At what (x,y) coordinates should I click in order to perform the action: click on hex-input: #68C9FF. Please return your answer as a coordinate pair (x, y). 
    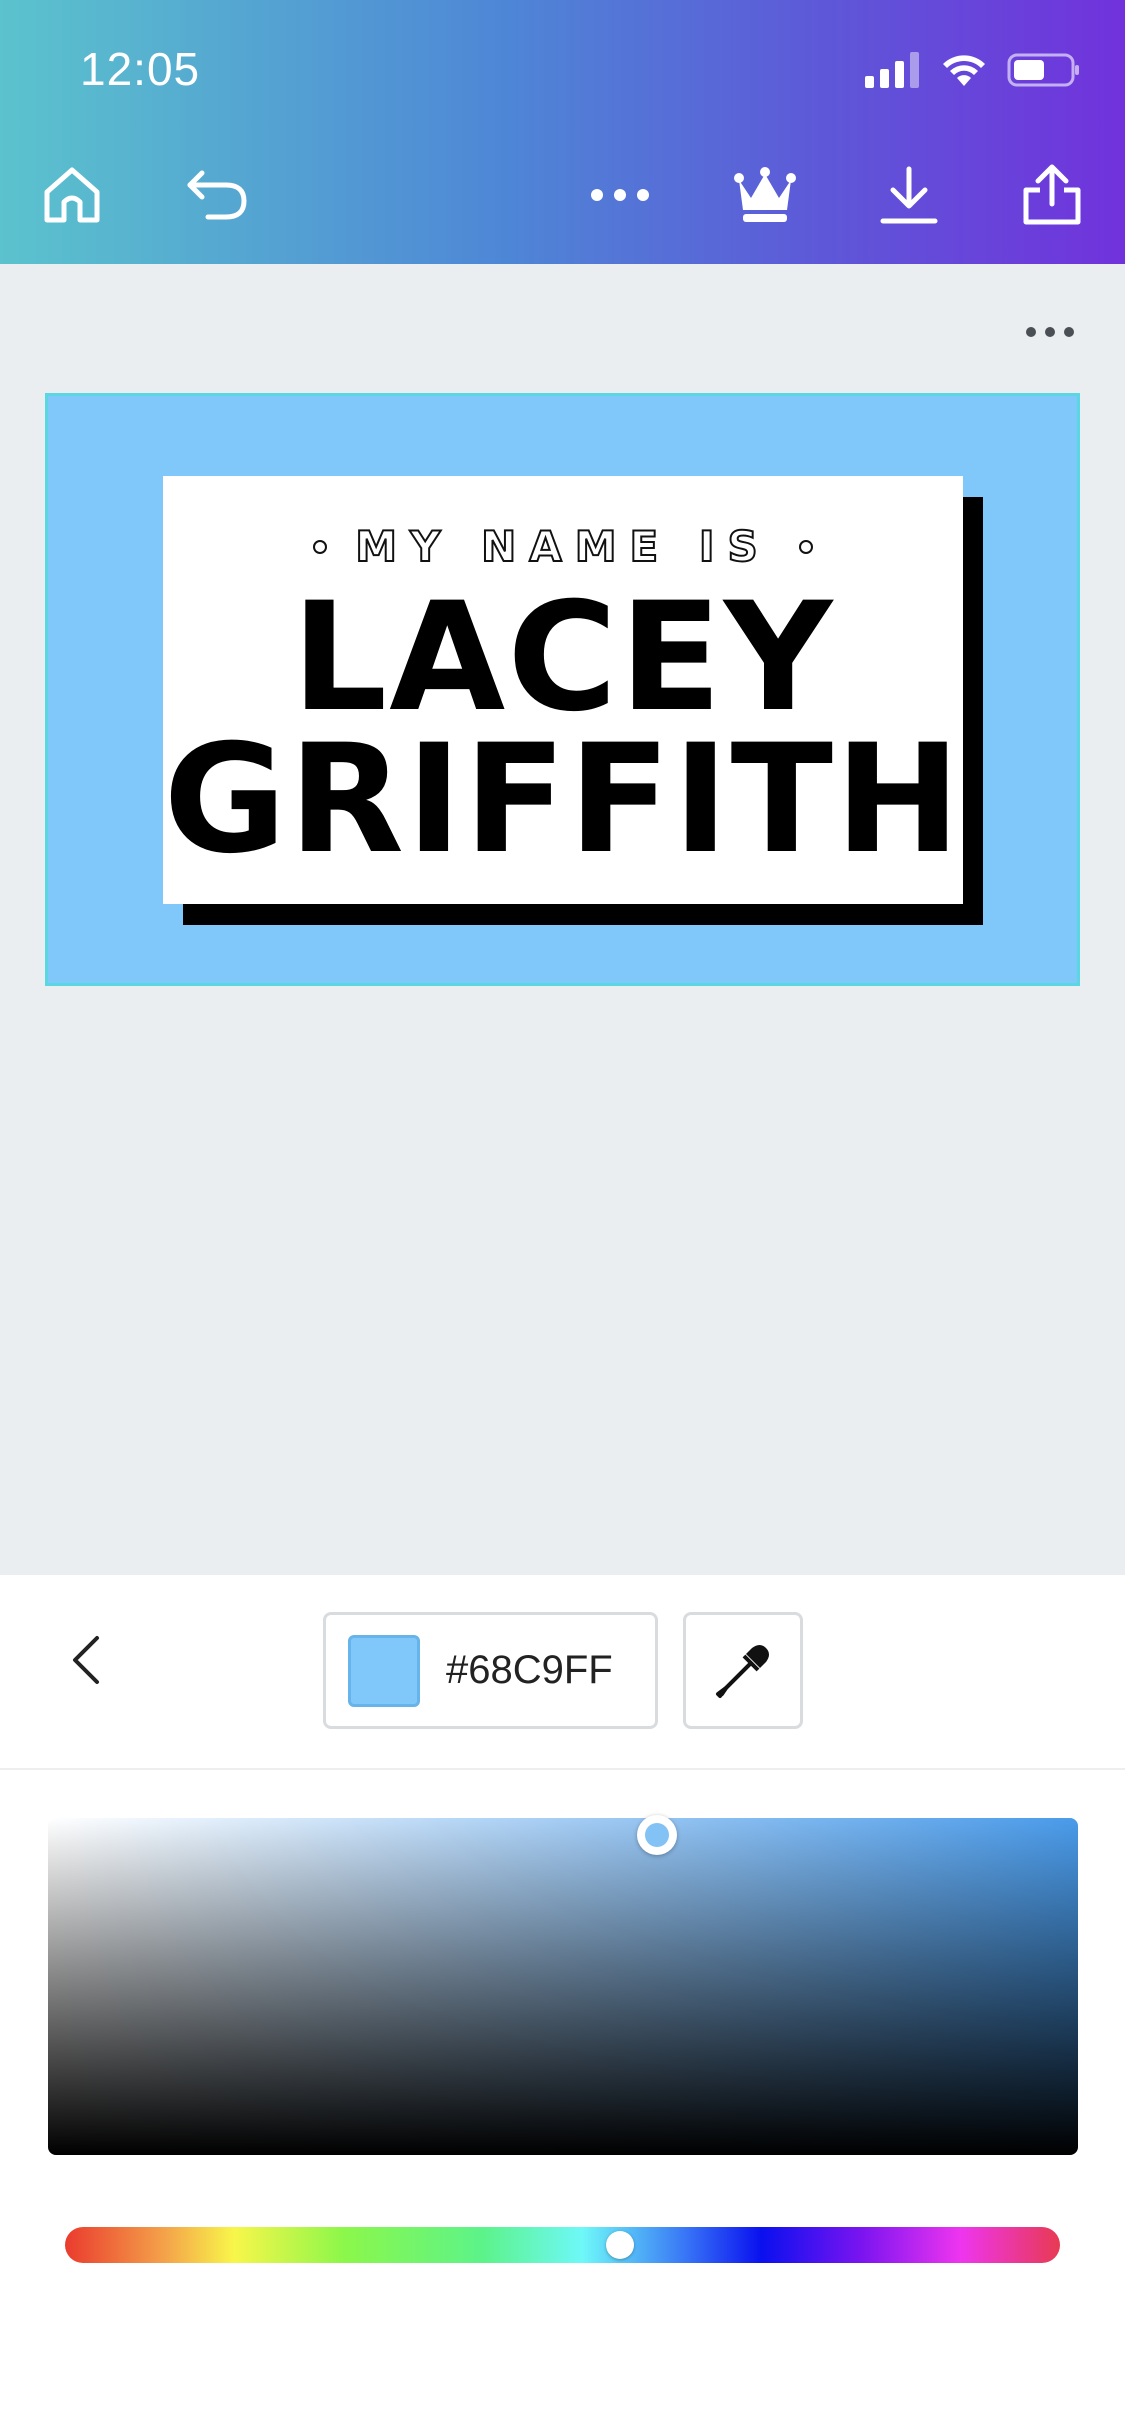
    Looking at the image, I should click on (490, 1670).